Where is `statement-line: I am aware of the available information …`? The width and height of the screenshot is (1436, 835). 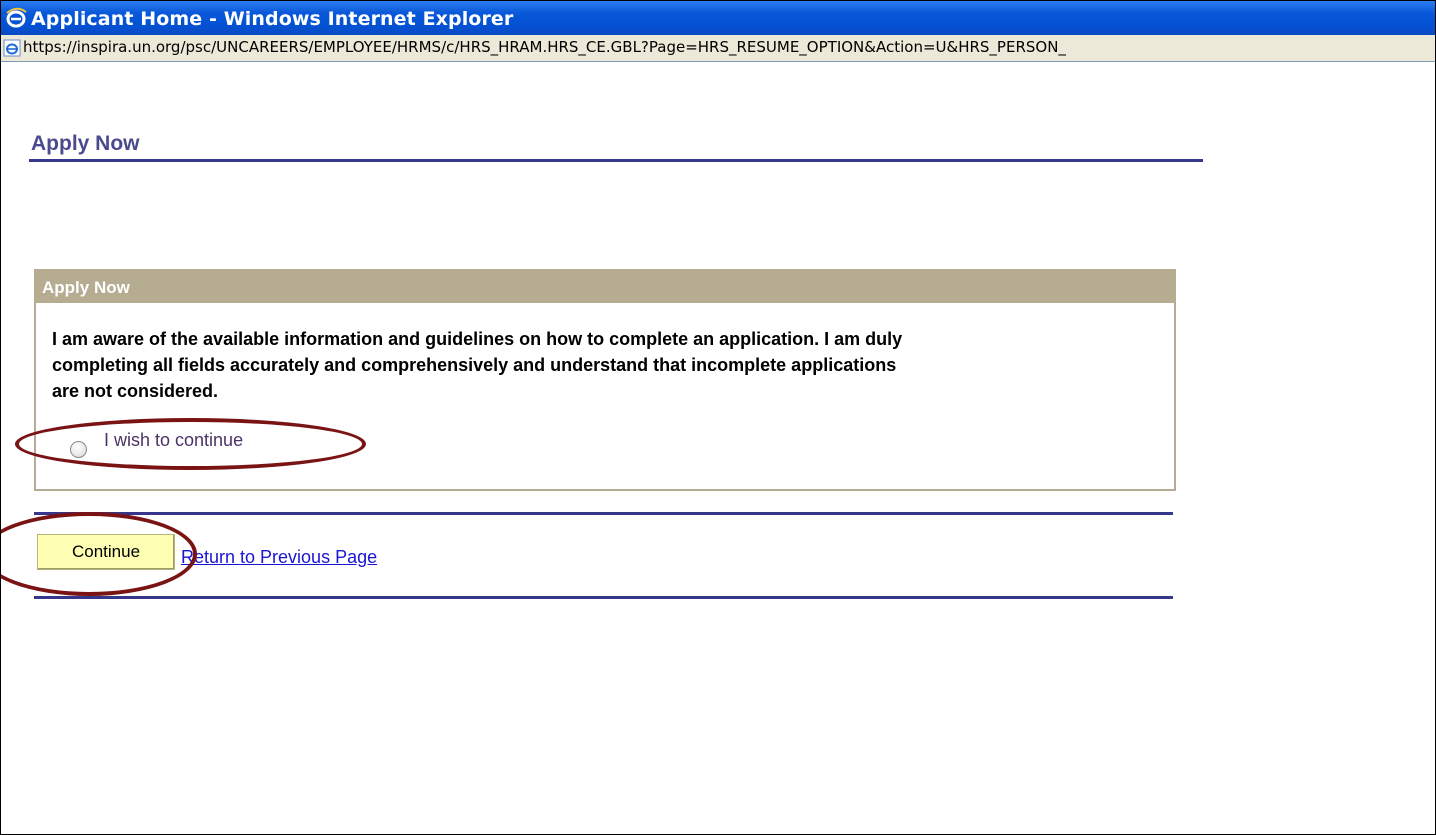 statement-line: I am aware of the available information … is located at coordinates (477, 339).